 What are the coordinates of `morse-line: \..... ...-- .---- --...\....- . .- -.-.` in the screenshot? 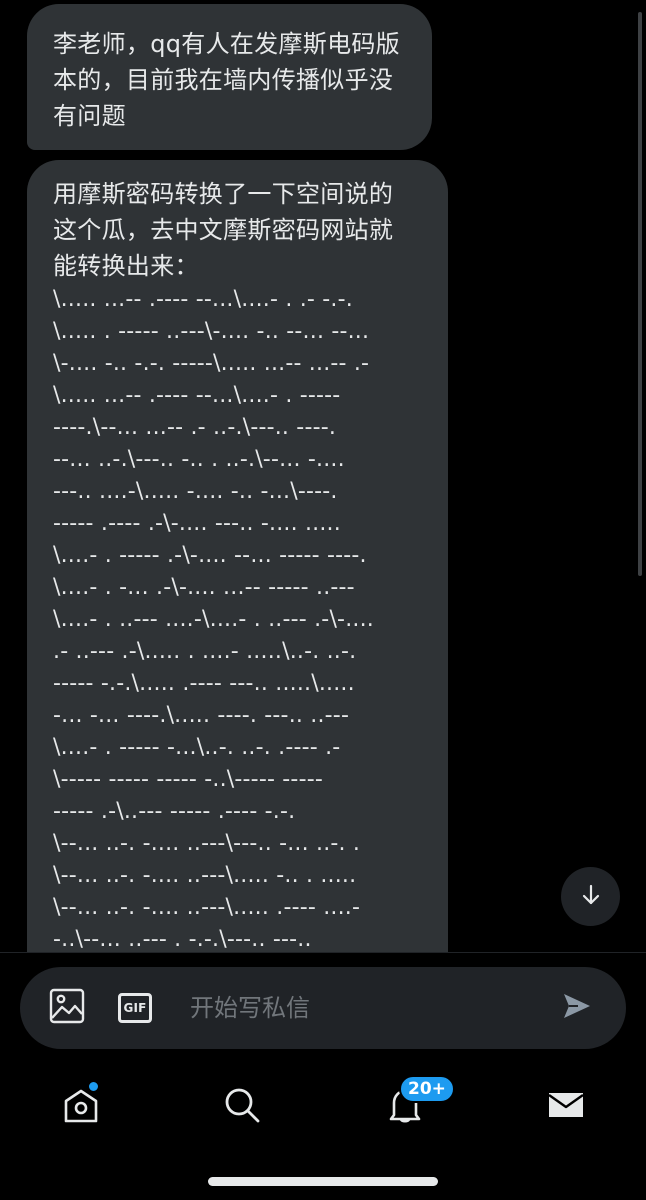 It's located at (203, 299).